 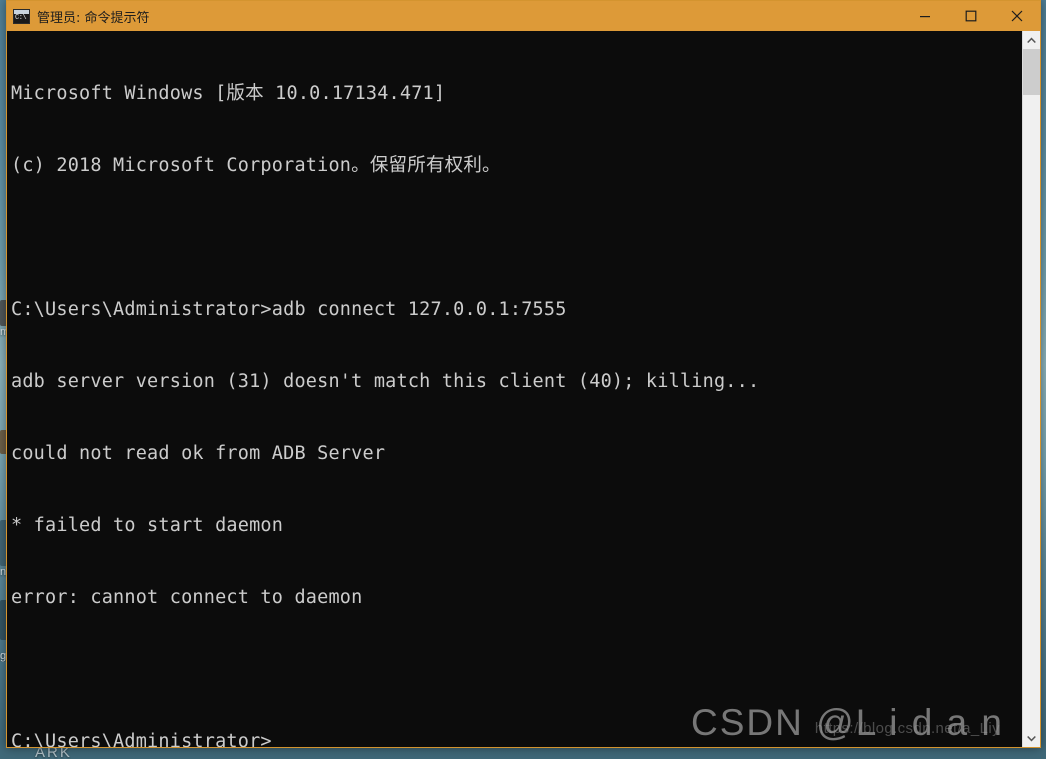 I want to click on minimize-icon, so click(x=925, y=17).